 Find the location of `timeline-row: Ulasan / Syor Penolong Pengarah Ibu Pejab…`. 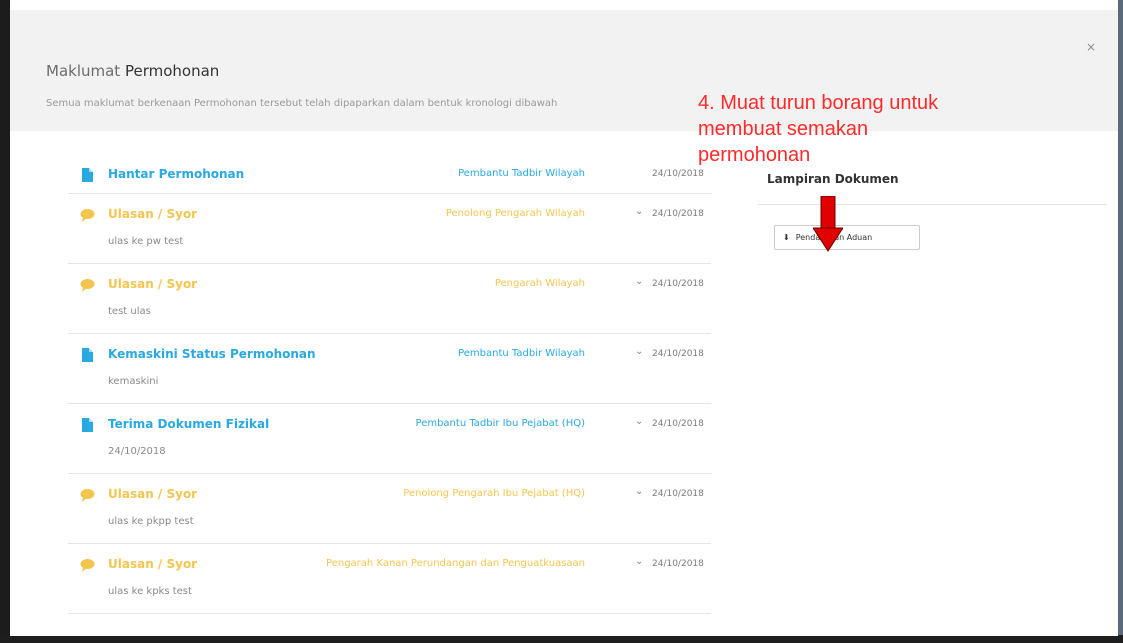

timeline-row: Ulasan / Syor Penolong Pengarah Ibu Pejab… is located at coordinates (389, 509).